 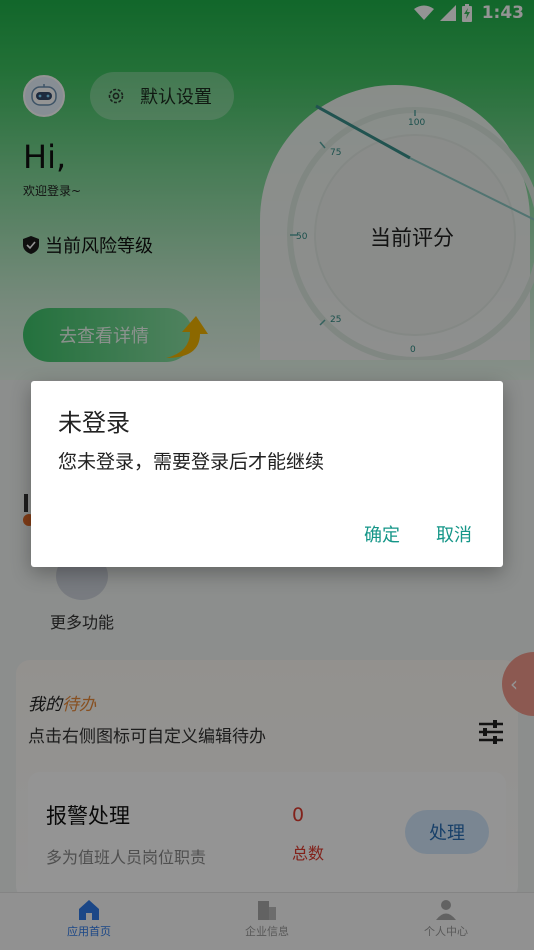 What do you see at coordinates (191, 462) in the screenshot?
I see `dialog-message: 您未登录，需要登录后才能继续` at bounding box center [191, 462].